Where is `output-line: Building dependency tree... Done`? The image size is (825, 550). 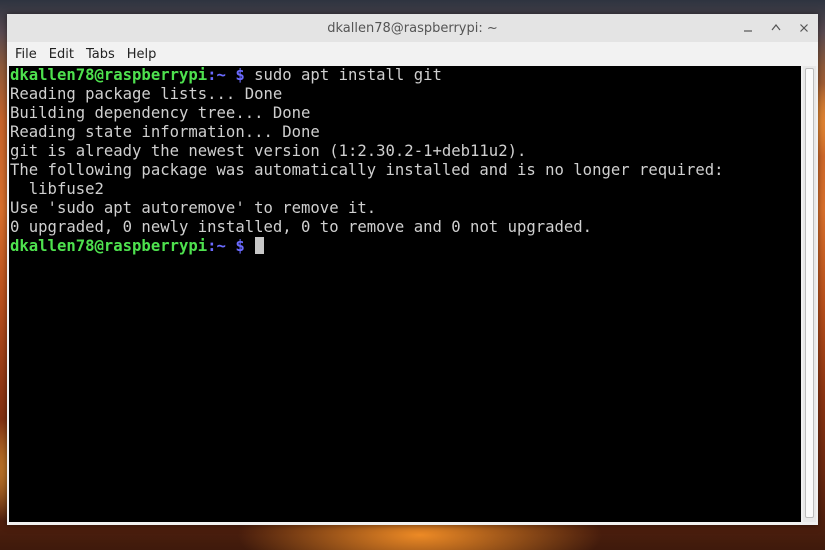 output-line: Building dependency tree... Done is located at coordinates (160, 113).